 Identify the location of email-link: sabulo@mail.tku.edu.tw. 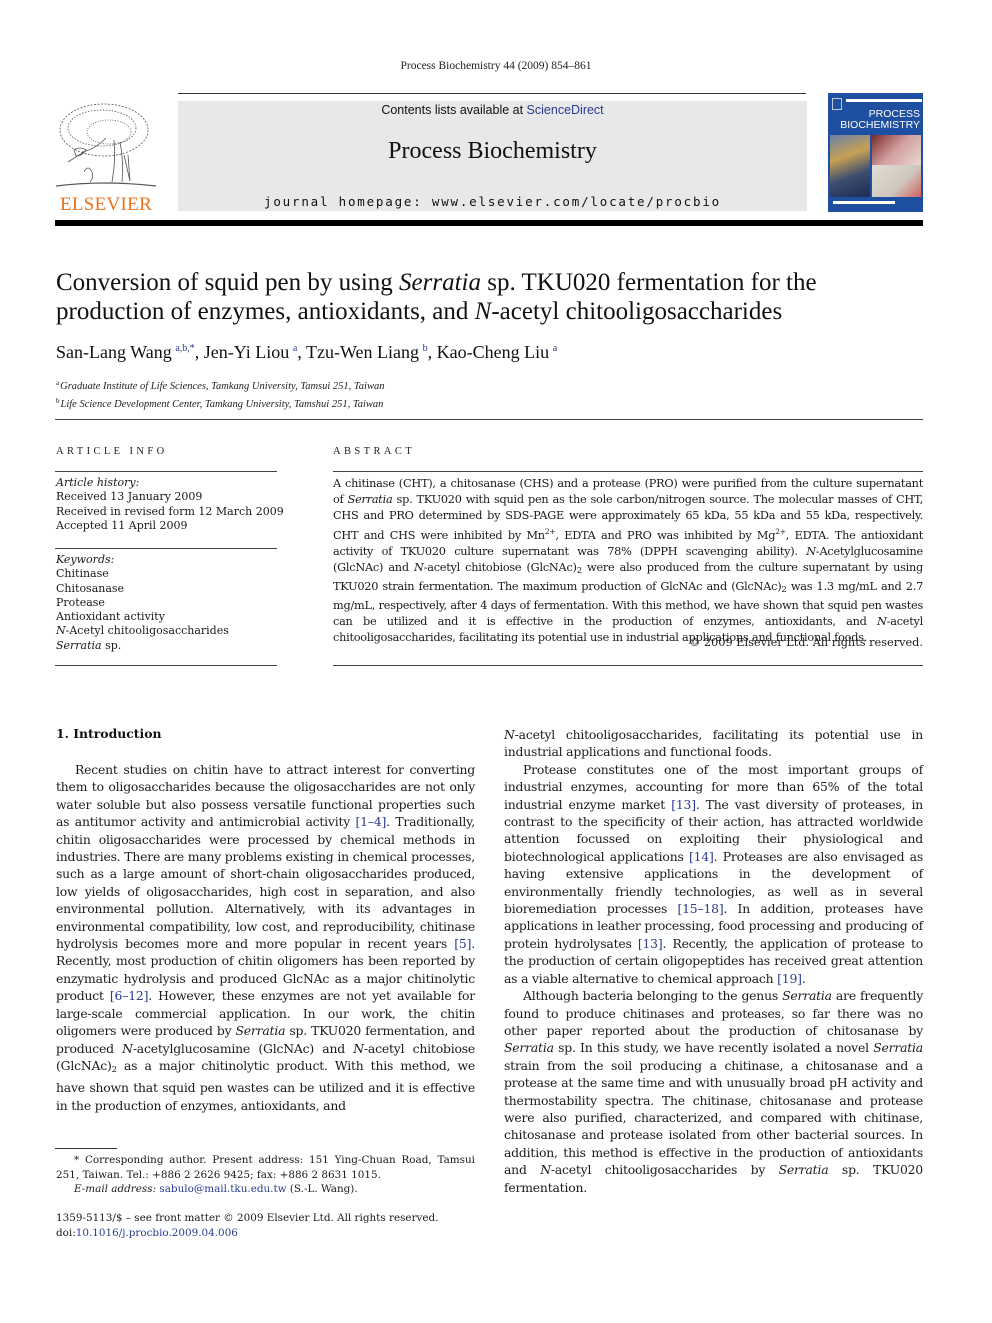
(222, 1189).